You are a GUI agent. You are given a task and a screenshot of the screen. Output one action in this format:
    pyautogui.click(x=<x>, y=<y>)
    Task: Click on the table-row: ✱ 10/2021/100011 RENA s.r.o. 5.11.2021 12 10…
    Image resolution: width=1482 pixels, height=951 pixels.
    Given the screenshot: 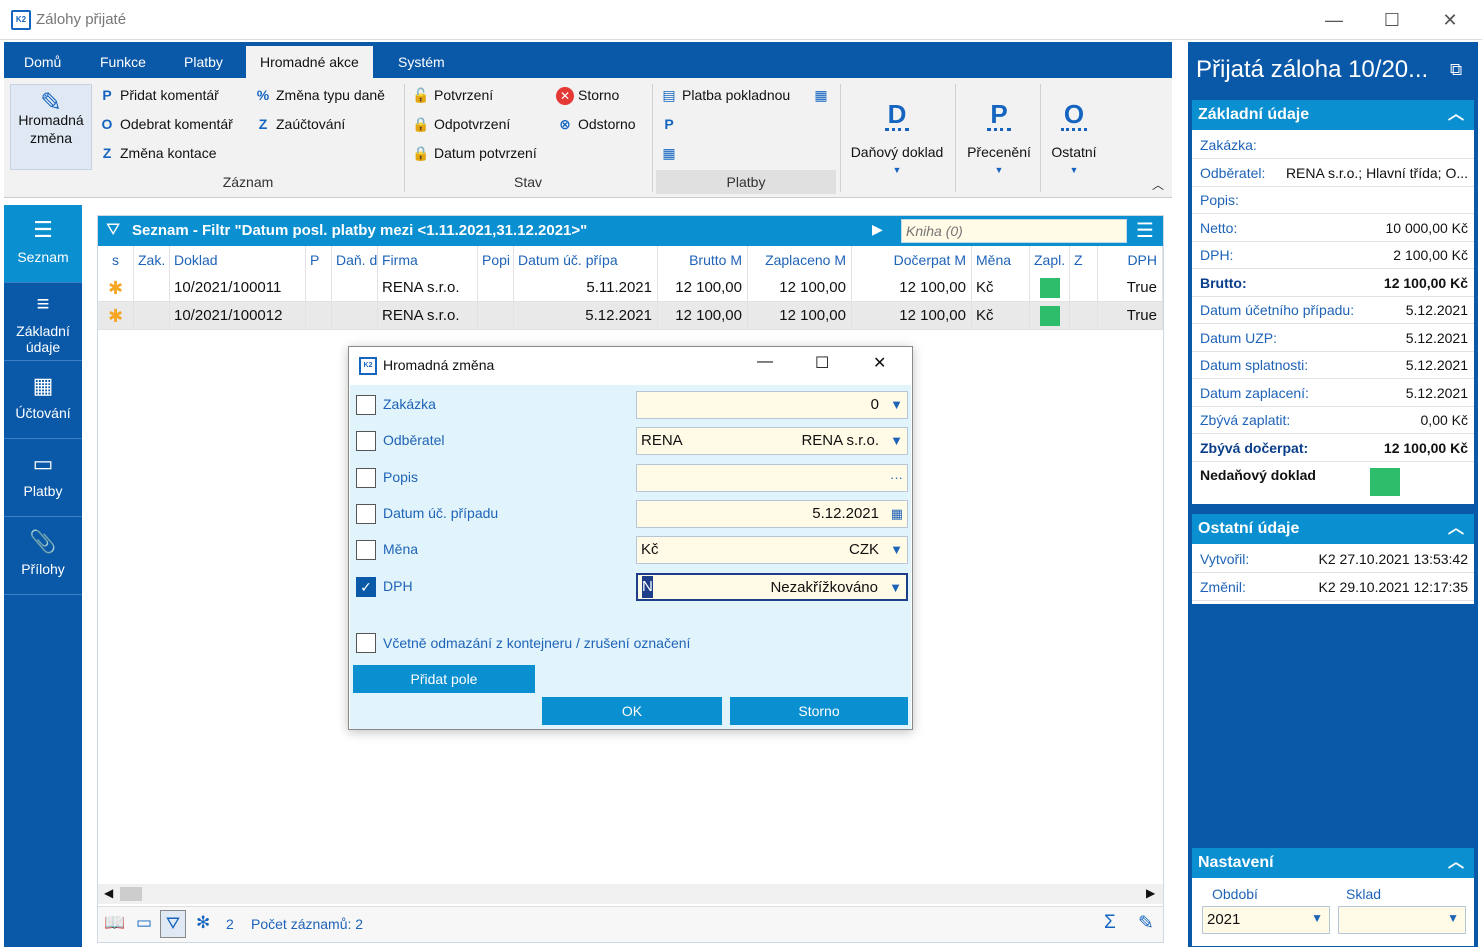 What is the action you would take?
    pyautogui.click(x=630, y=288)
    